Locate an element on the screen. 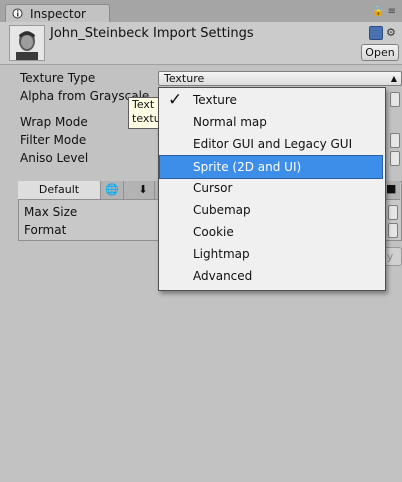  texture-type-dropdown: Texture ▲ is located at coordinates (280, 78).